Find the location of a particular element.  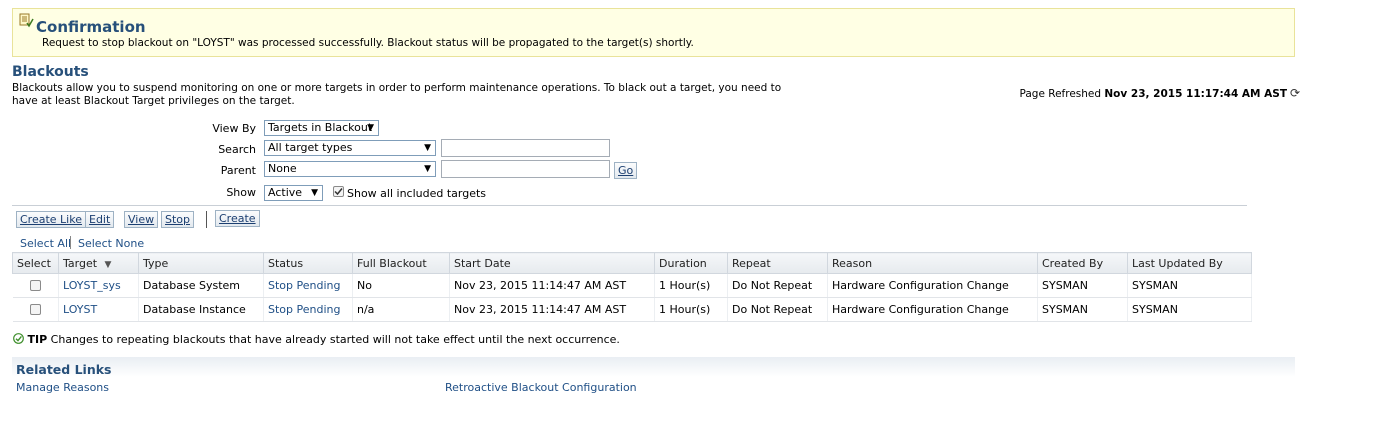

view-button: View is located at coordinates (141, 219).